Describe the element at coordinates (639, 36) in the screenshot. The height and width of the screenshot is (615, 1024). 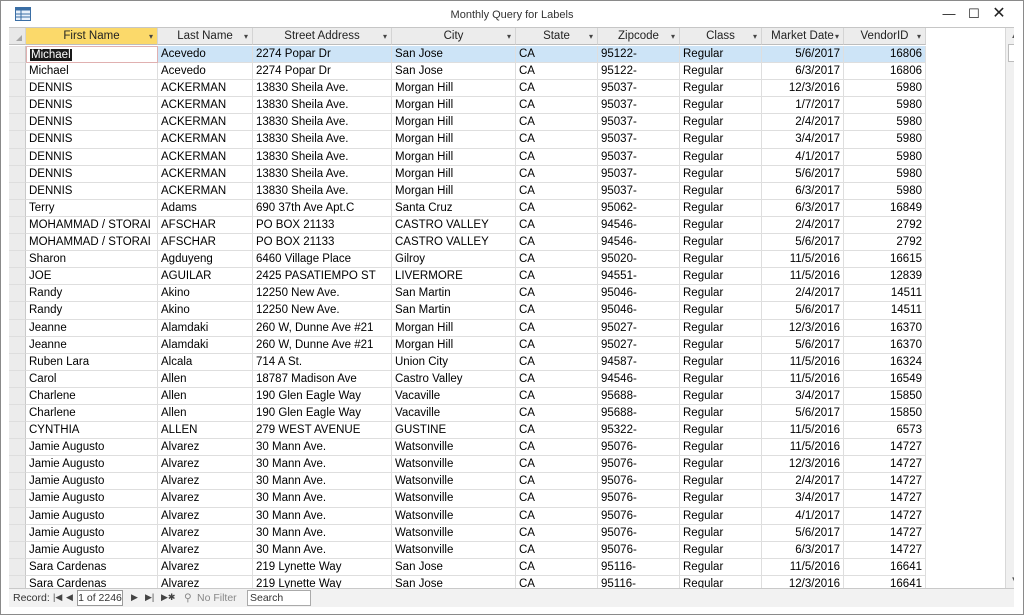
I see `column-header-zipcode: Zipcode ▾` at that location.